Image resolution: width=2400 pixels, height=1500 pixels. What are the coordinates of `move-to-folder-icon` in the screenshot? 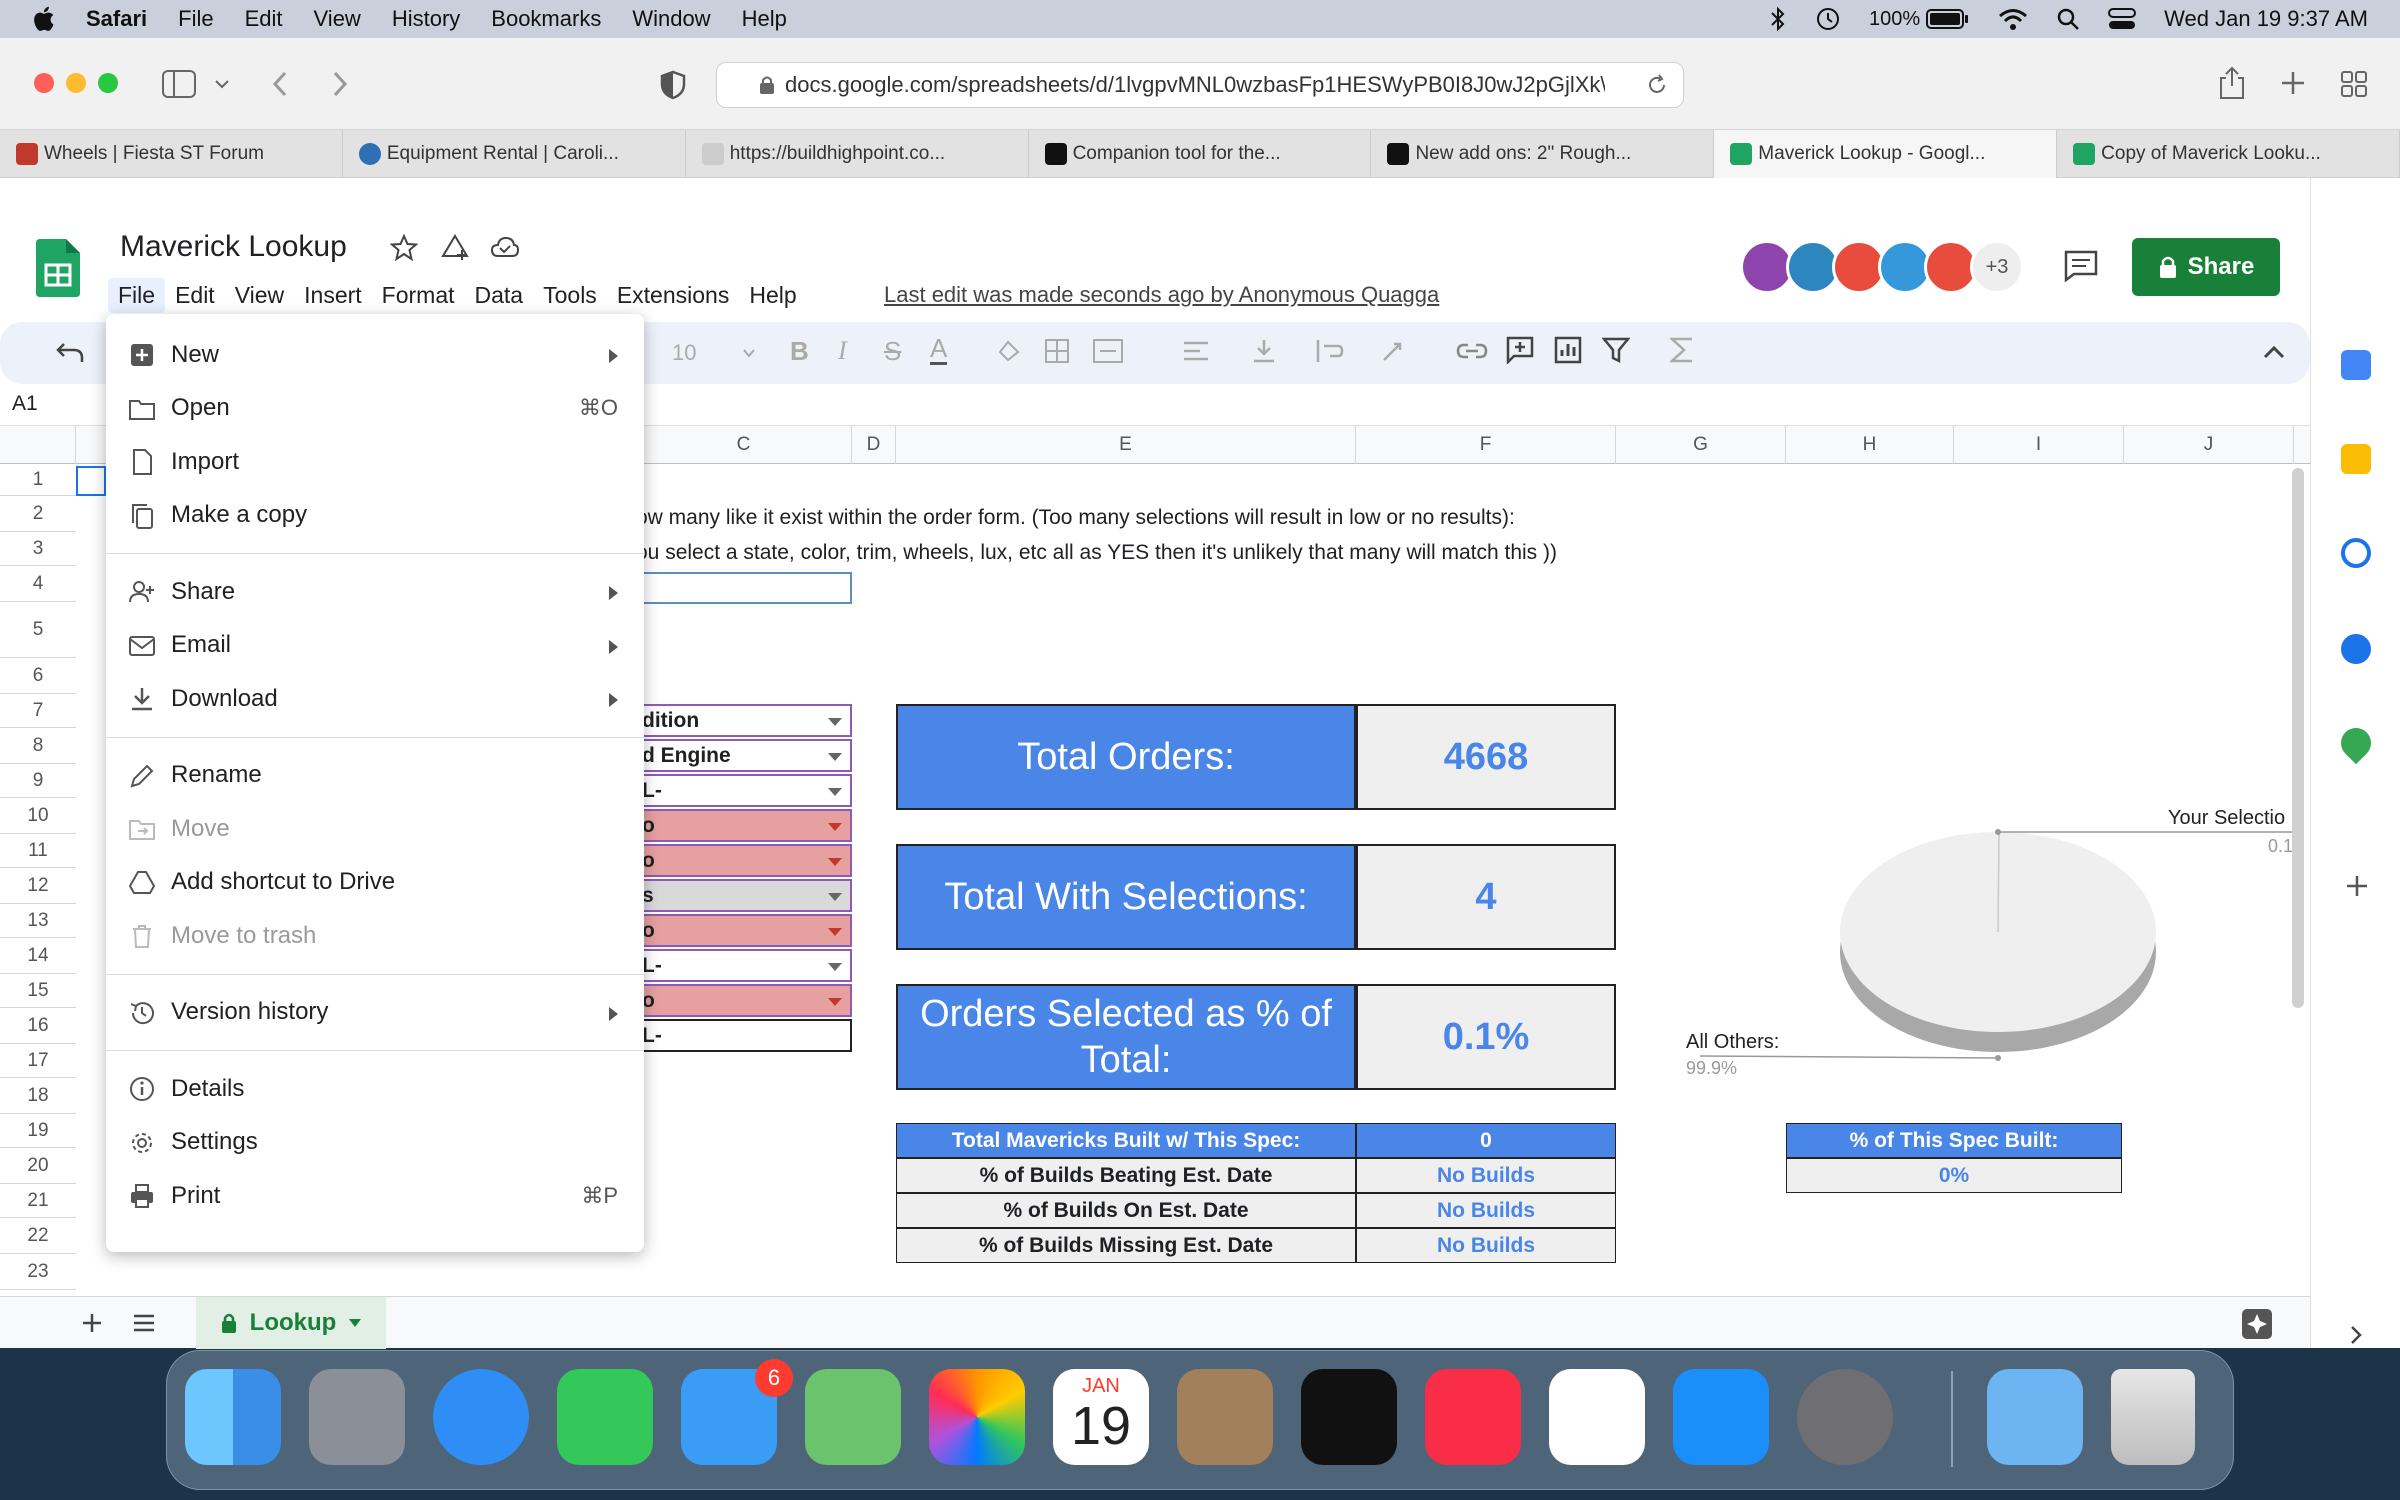 It's located at (455, 248).